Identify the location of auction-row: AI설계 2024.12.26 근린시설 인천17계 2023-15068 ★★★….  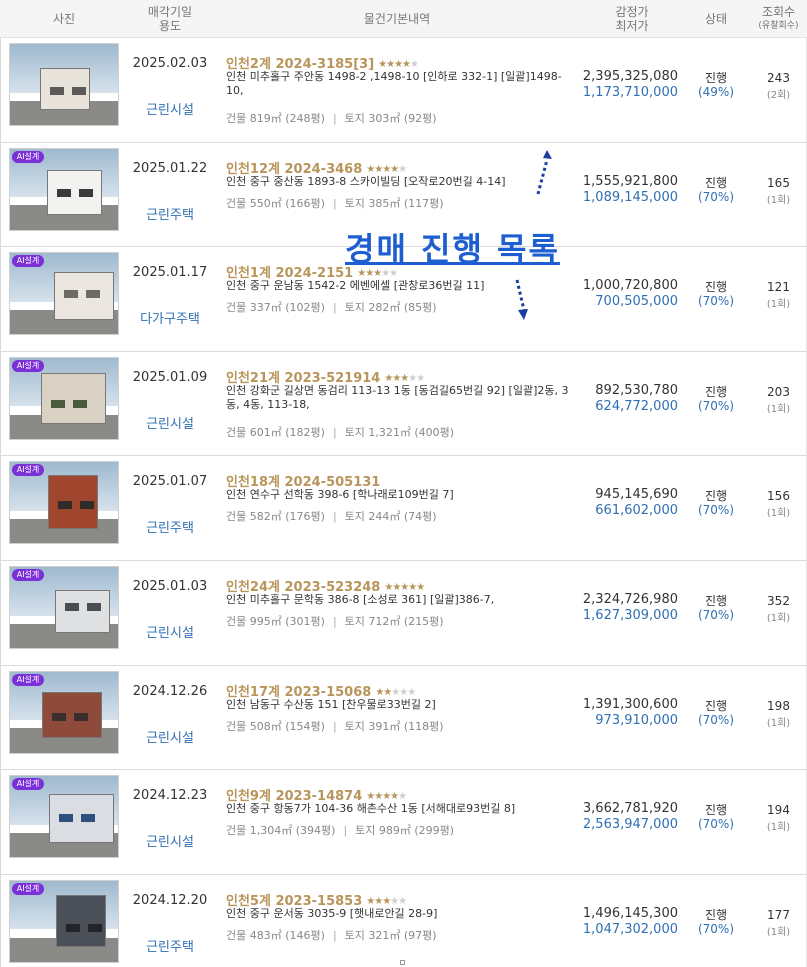
(403, 718).